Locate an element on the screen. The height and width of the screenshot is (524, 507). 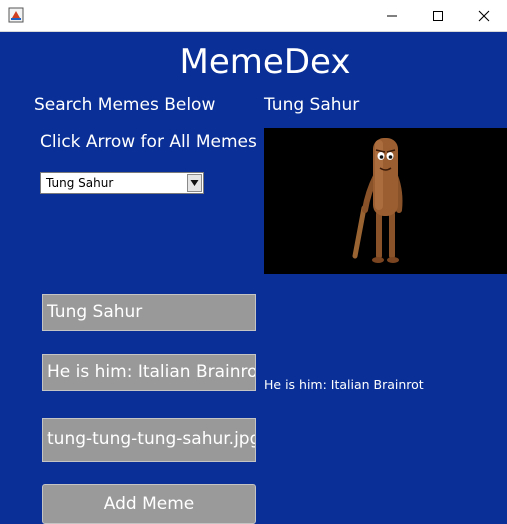
meme-image-panel is located at coordinates (385, 201).